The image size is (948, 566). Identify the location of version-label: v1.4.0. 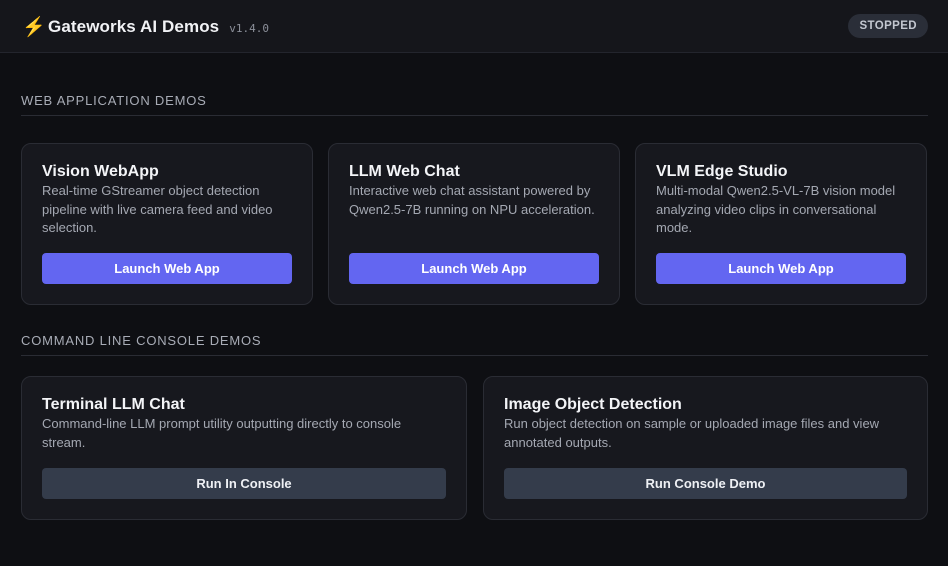
(249, 28).